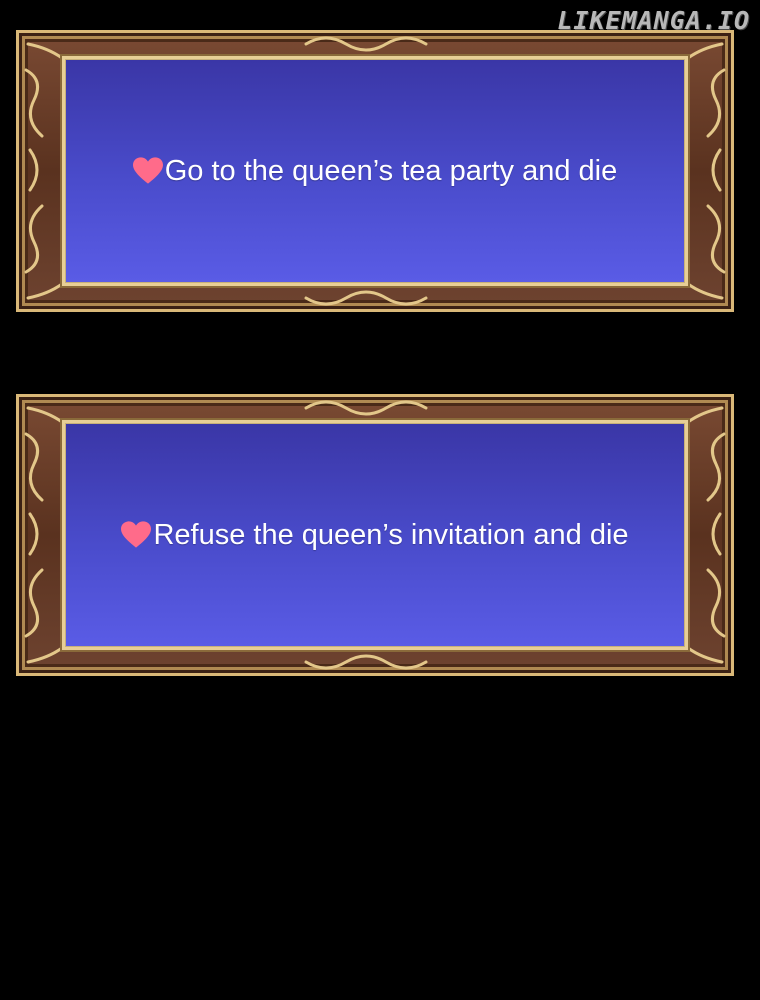 Image resolution: width=760 pixels, height=1000 pixels. I want to click on choice-text: Refuse the queen’s invitation and die, so click(391, 534).